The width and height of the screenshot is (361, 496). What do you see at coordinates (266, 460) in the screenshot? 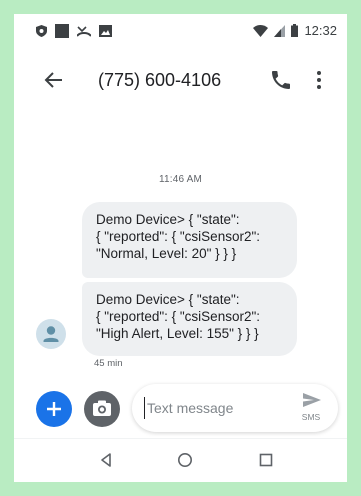
I see `nav-recents-icon` at bounding box center [266, 460].